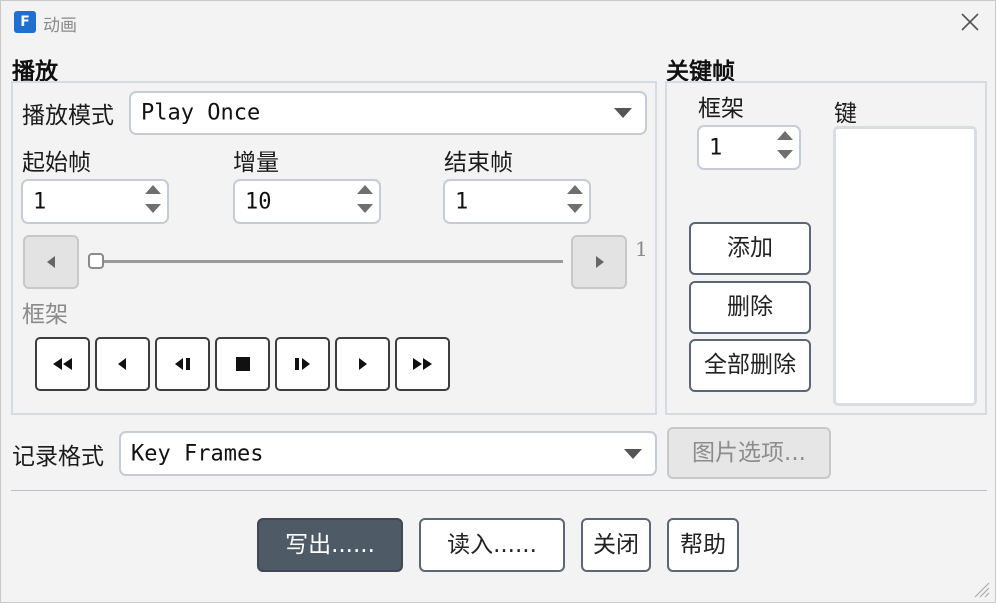  I want to click on first-frame-button, so click(62, 364).